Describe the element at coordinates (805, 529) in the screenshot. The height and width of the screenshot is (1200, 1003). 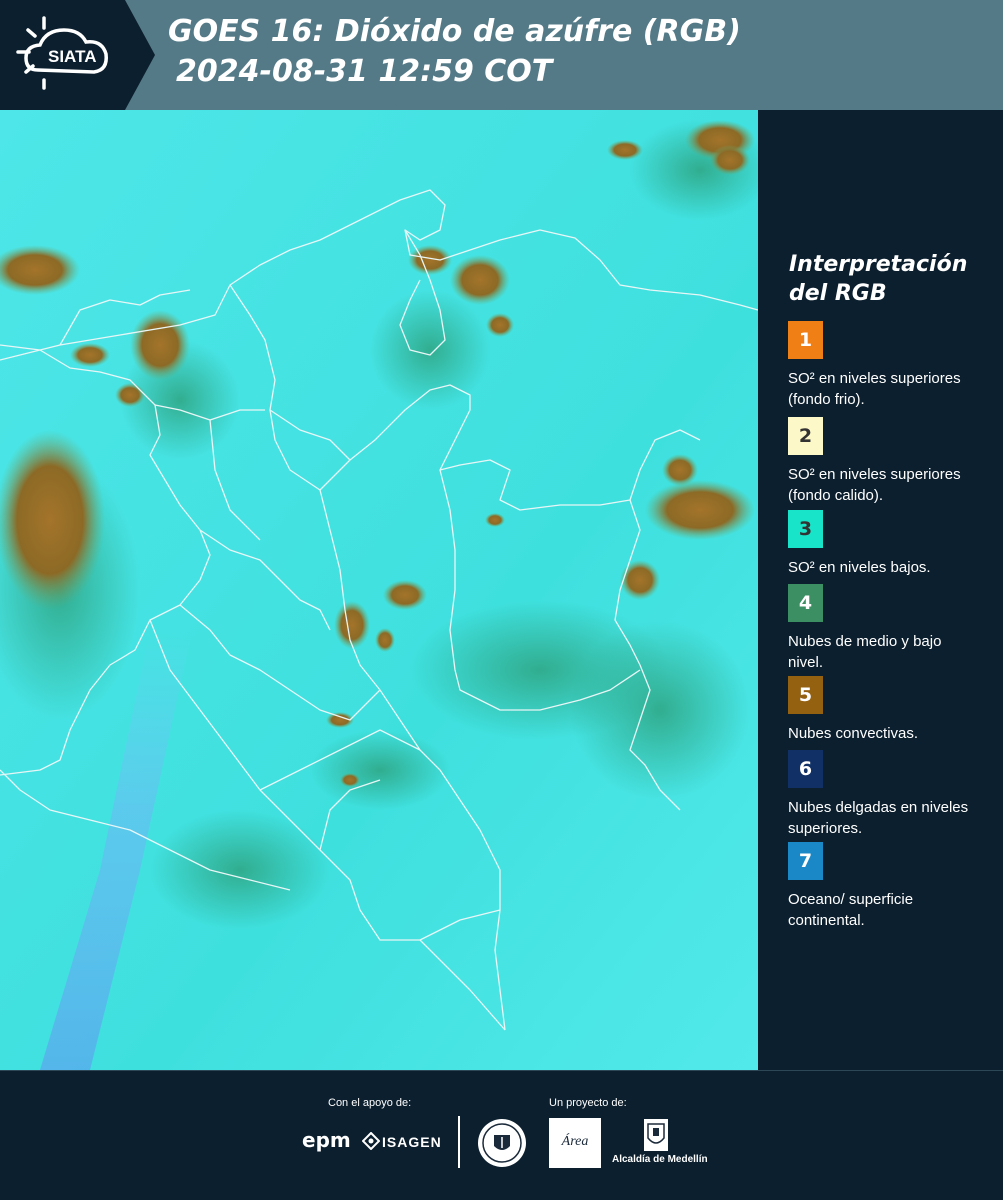
I see `legend-swatch: 3` at that location.